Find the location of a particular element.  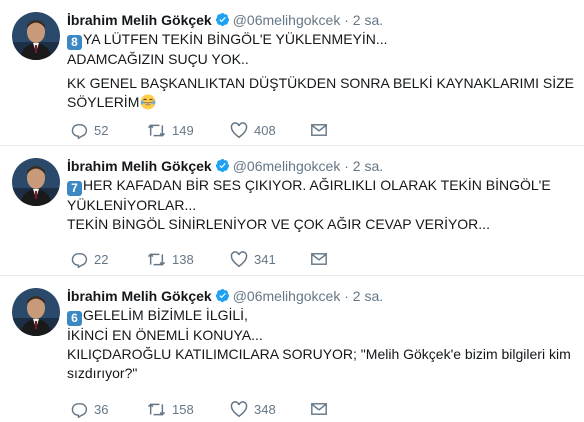

keycap-emoji: 7 is located at coordinates (74, 188).